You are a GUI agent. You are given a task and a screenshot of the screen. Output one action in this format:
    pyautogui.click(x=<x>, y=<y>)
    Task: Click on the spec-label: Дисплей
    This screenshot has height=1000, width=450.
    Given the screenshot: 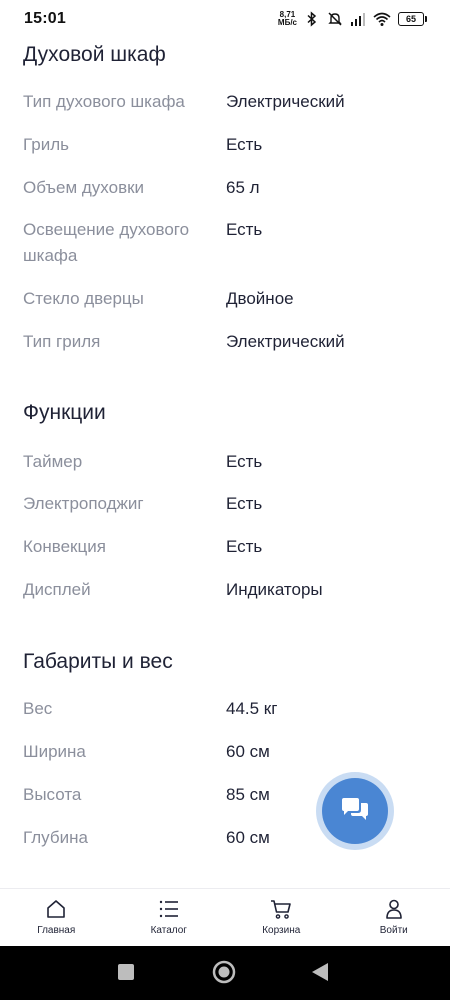 What is the action you would take?
    pyautogui.click(x=57, y=589)
    